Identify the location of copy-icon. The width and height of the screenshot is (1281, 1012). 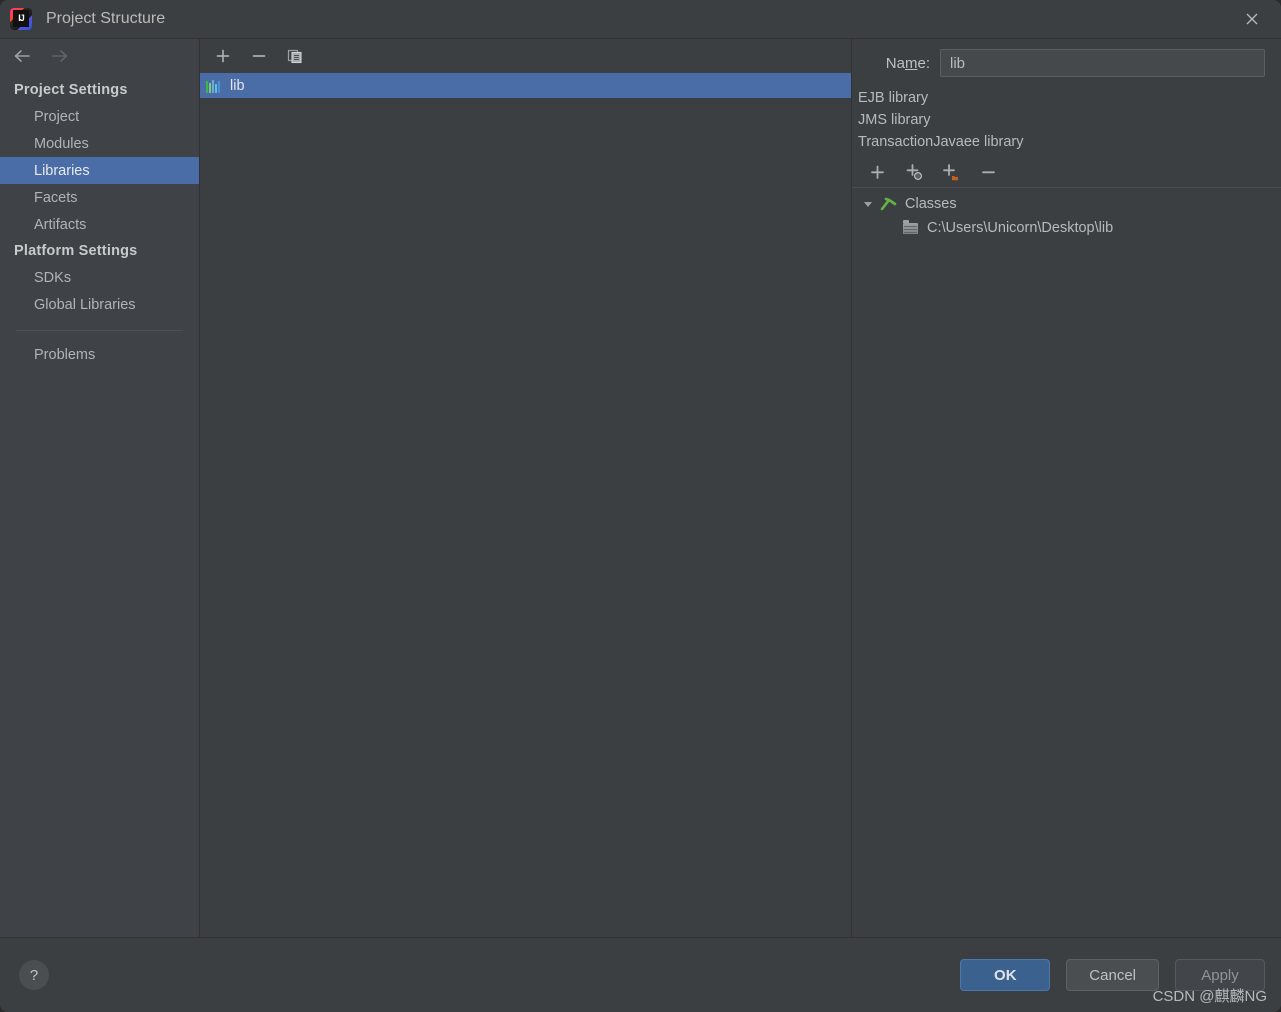
(295, 56).